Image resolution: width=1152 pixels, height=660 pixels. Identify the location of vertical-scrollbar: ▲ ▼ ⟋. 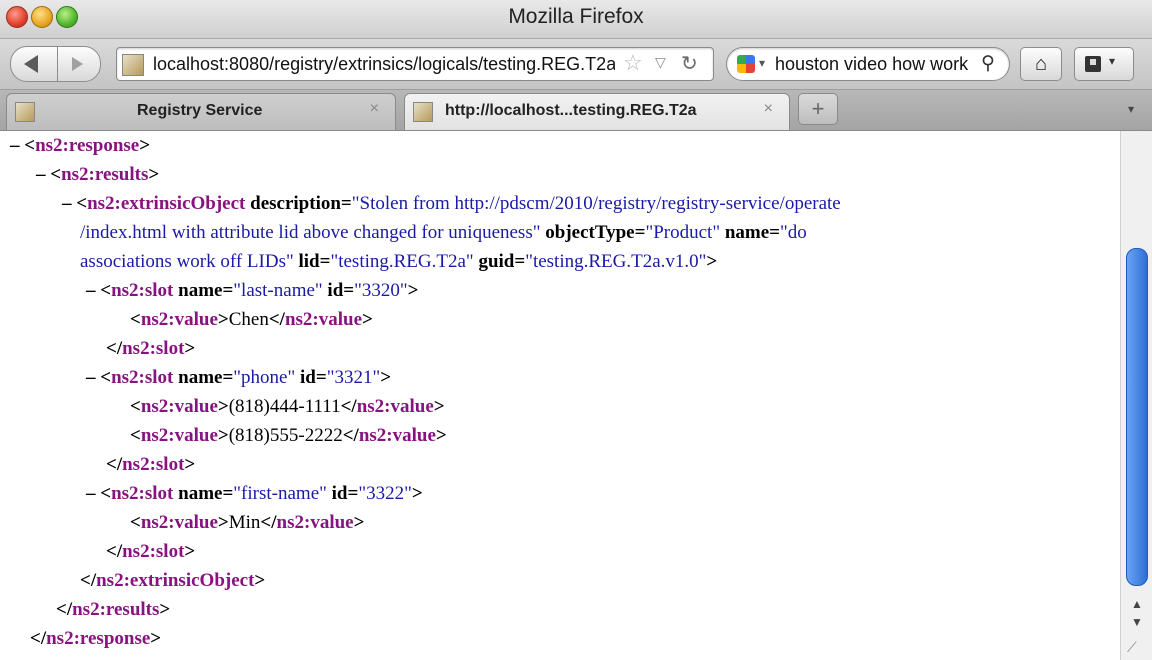
(1136, 395).